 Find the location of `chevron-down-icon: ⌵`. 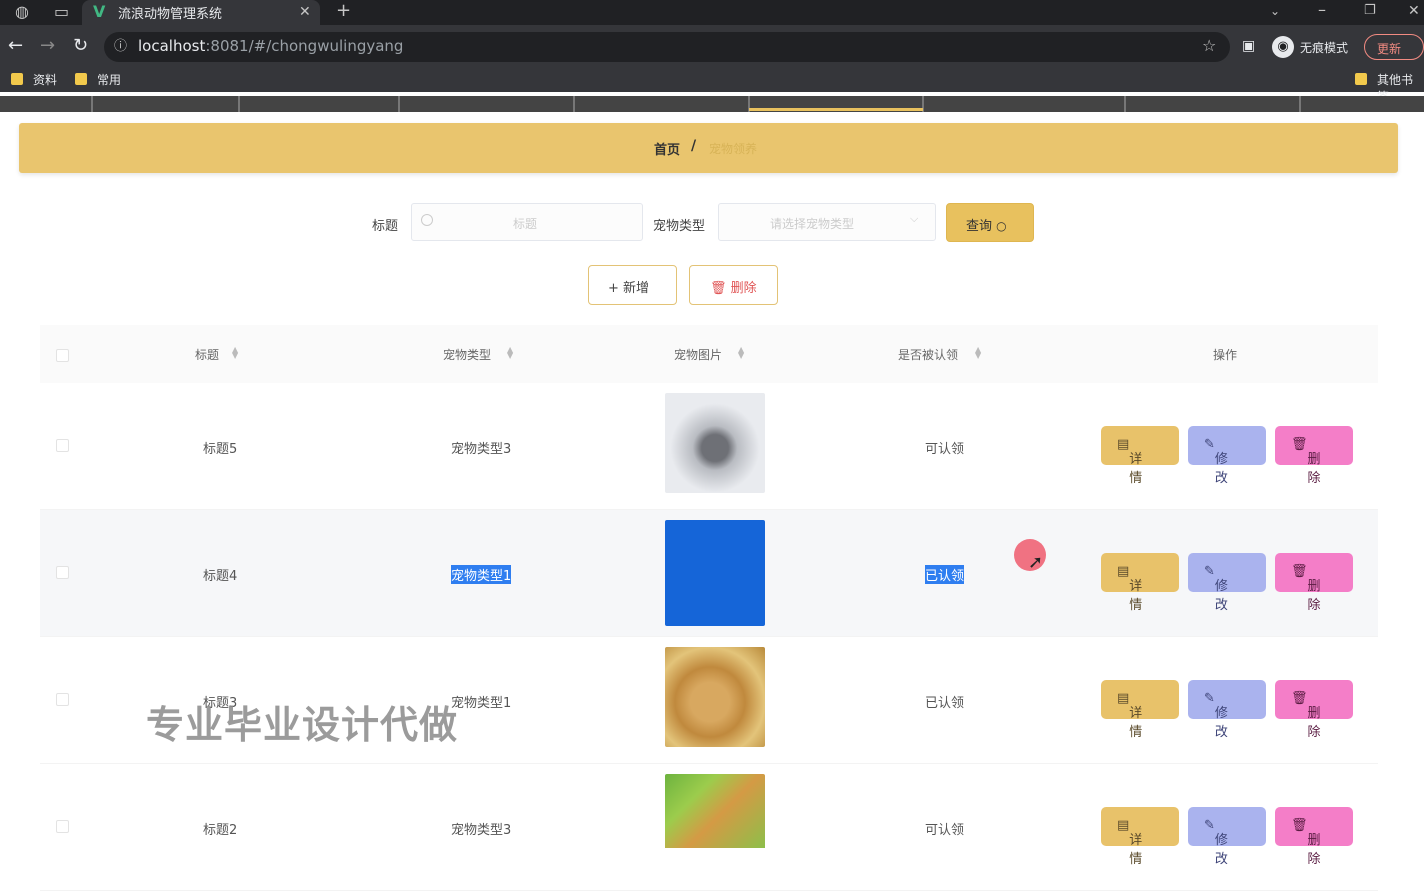

chevron-down-icon: ⌵ is located at coordinates (914, 218).